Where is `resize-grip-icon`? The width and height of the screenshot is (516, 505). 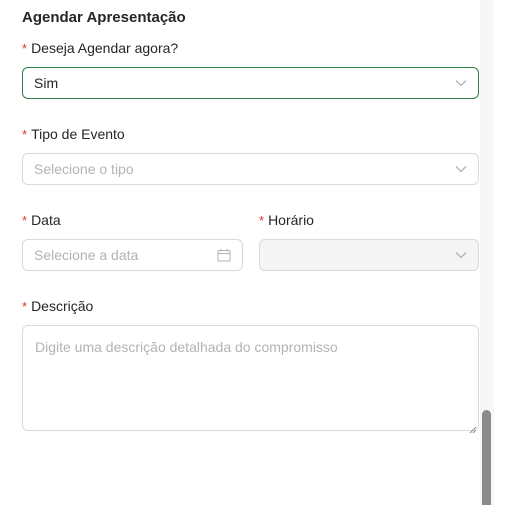 resize-grip-icon is located at coordinates (472, 427).